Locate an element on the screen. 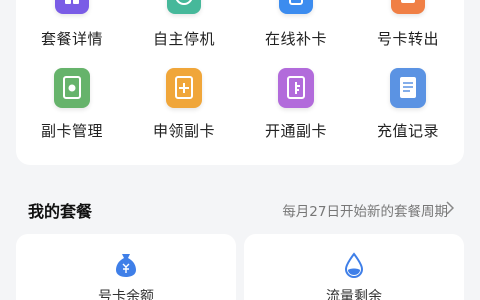 The width and height of the screenshot is (480, 300). balance-card: 号卡余额 is located at coordinates (126, 267).